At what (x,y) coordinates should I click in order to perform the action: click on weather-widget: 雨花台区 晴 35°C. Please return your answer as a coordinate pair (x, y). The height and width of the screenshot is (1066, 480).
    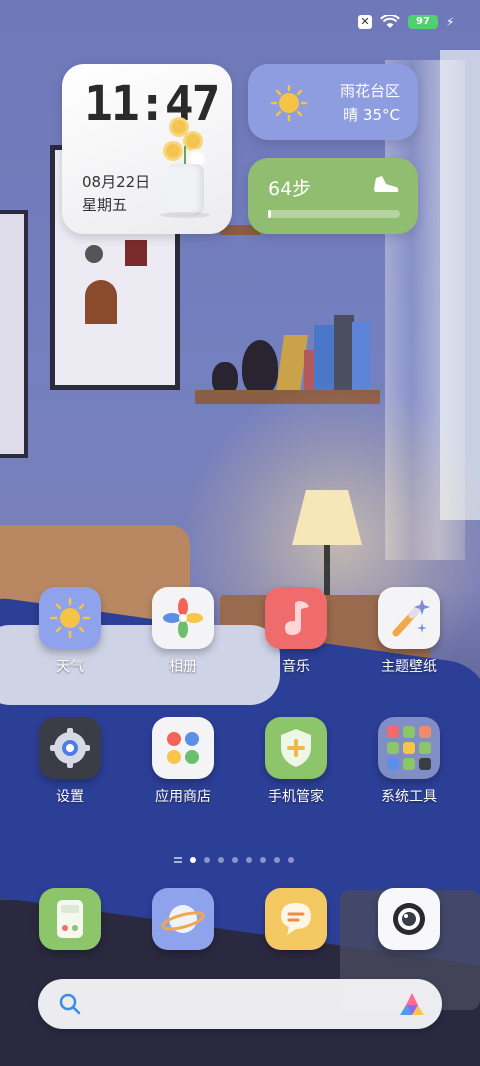
    Looking at the image, I should click on (333, 102).